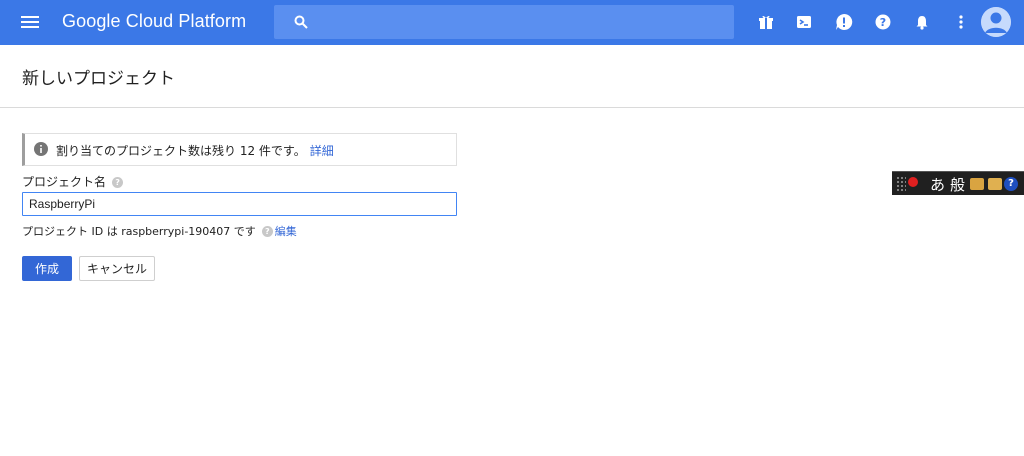 The image size is (1024, 456). I want to click on project-id-row: プロジェクト ID は raspberrypi-190407 です? 編集, so click(159, 231).